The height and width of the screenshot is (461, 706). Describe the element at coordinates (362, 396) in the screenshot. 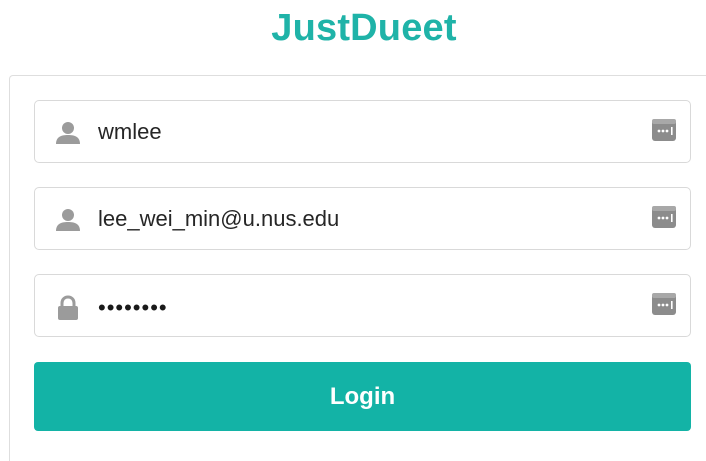

I see `login-button: Login` at that location.